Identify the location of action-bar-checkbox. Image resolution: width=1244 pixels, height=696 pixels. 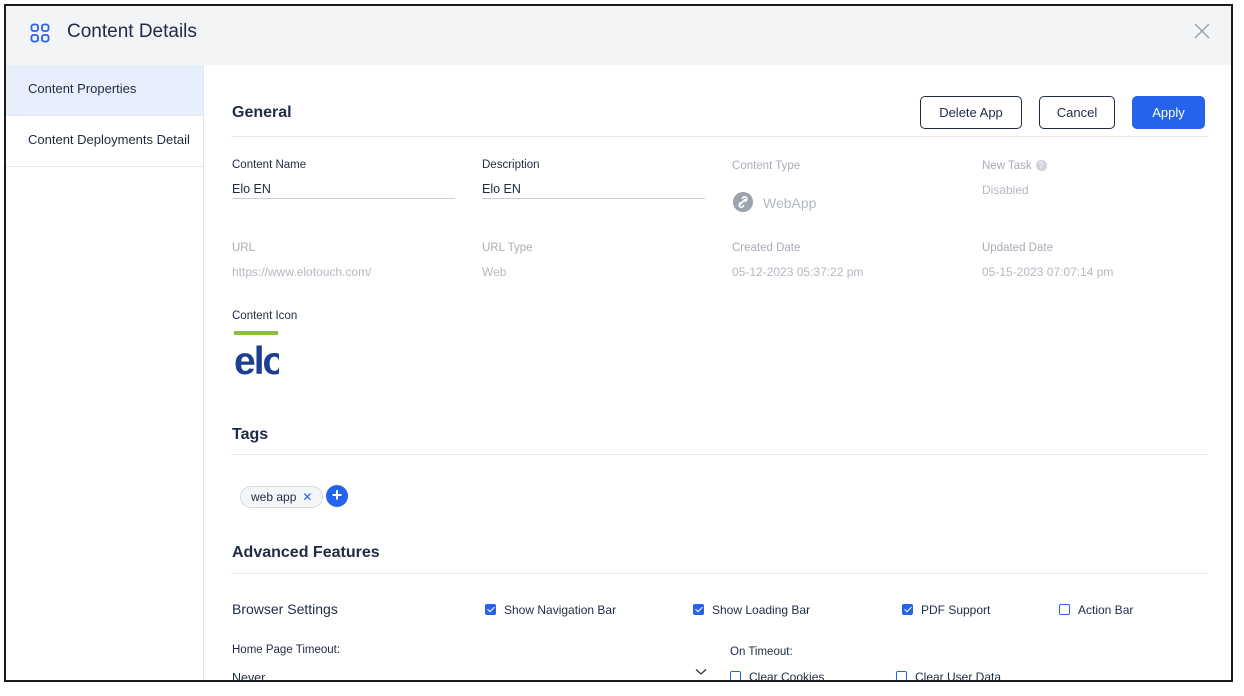
(1064, 609).